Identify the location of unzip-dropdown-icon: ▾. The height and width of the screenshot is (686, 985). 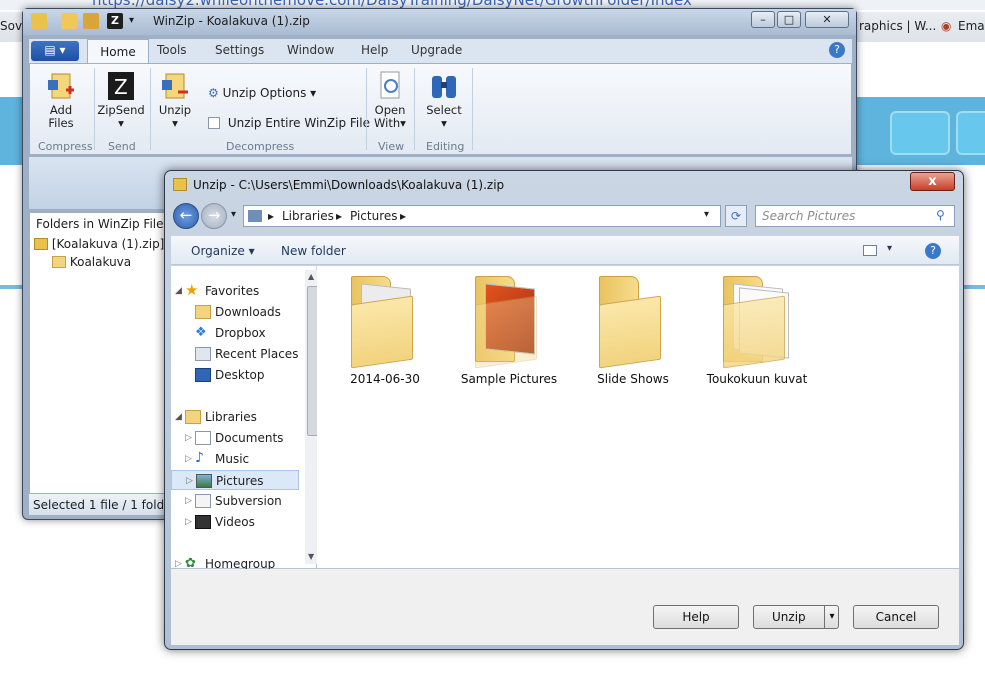
(831, 617).